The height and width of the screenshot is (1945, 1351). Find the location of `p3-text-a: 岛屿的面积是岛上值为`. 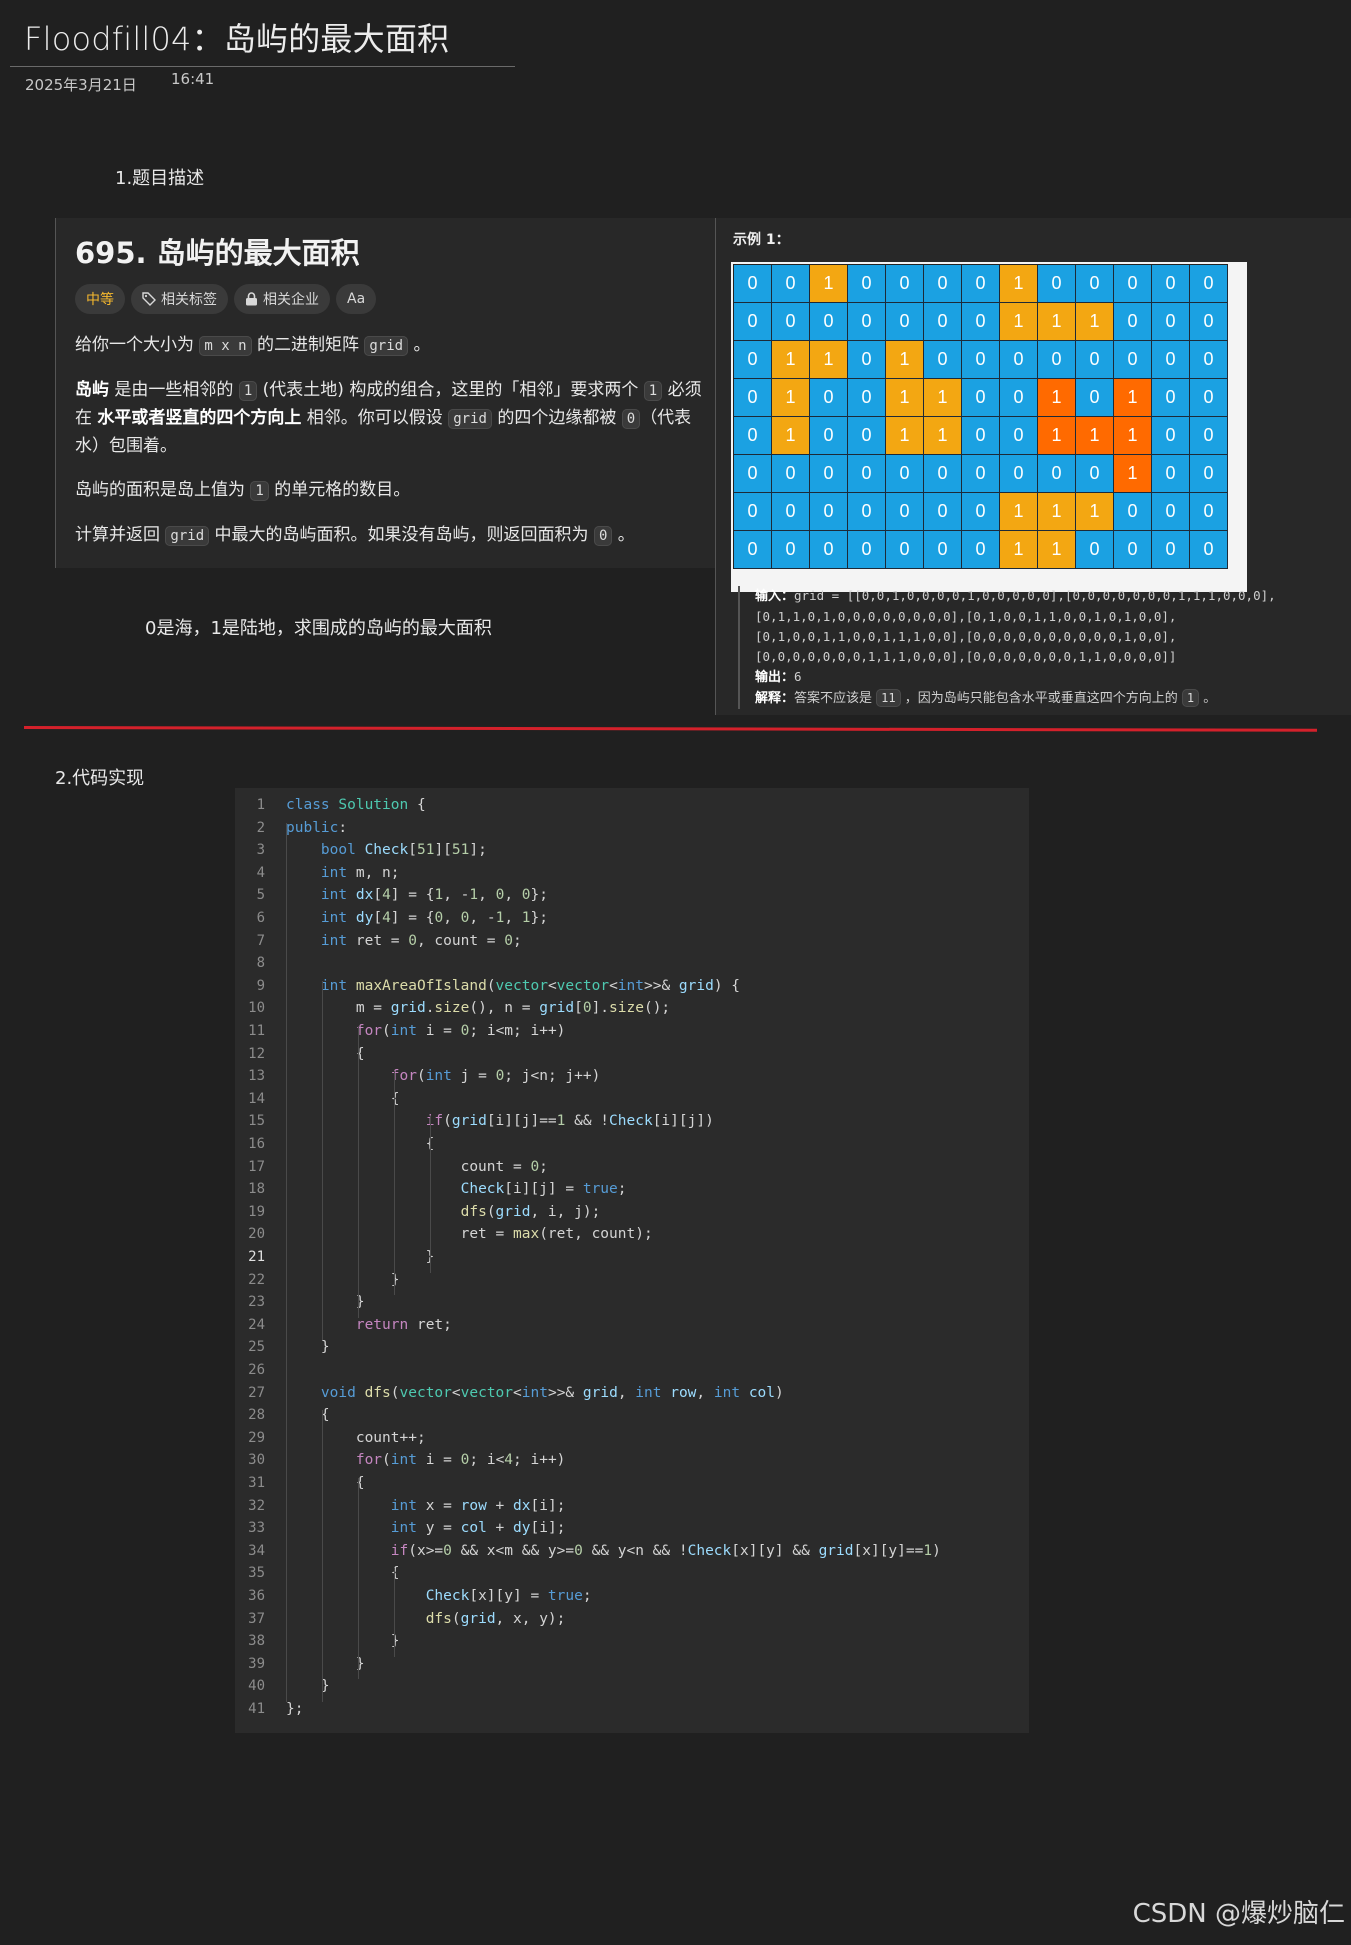

p3-text-a: 岛屿的面积是岛上值为 is located at coordinates (163, 490).